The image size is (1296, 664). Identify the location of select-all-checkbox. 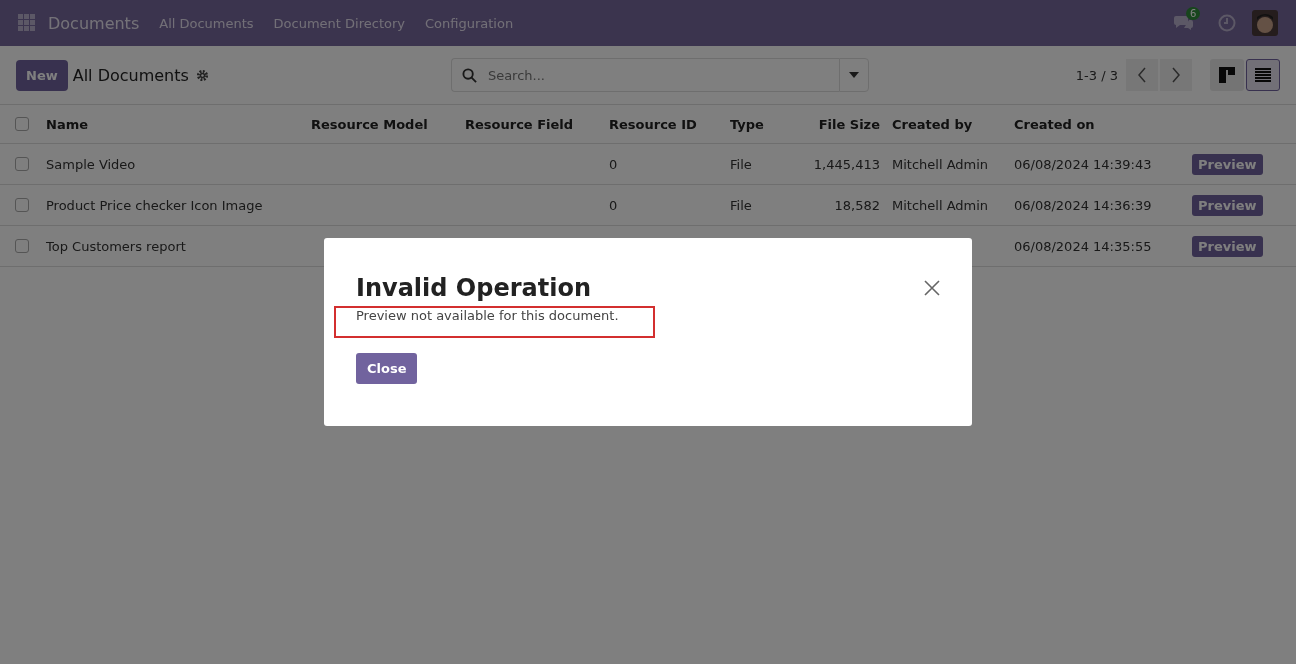
(22, 124).